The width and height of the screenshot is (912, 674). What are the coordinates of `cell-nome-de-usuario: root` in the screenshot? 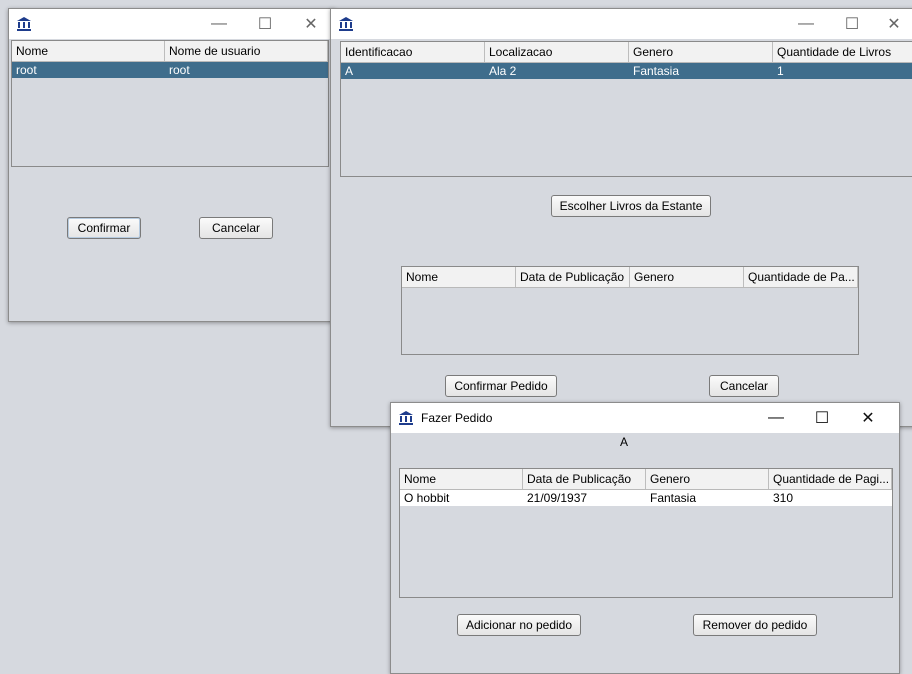 It's located at (179, 70).